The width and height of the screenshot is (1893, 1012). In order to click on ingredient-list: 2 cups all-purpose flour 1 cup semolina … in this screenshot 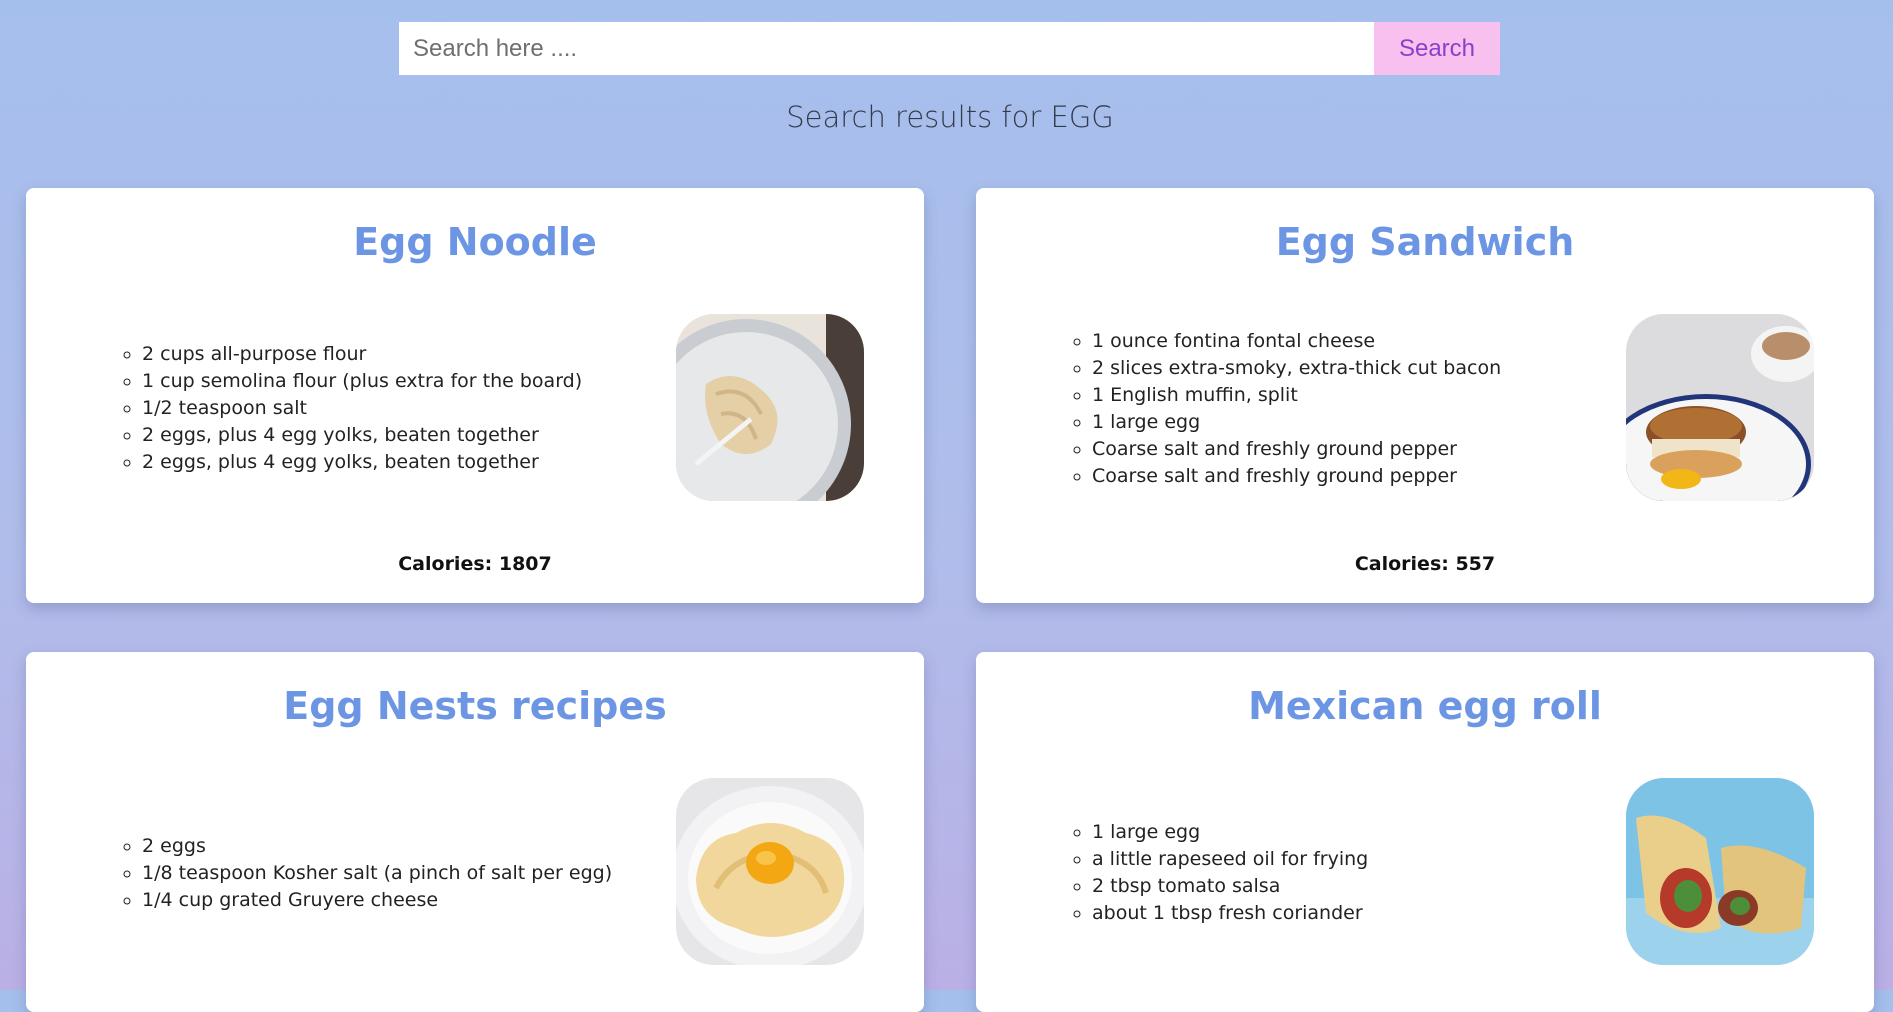, I will do `click(337, 408)`.